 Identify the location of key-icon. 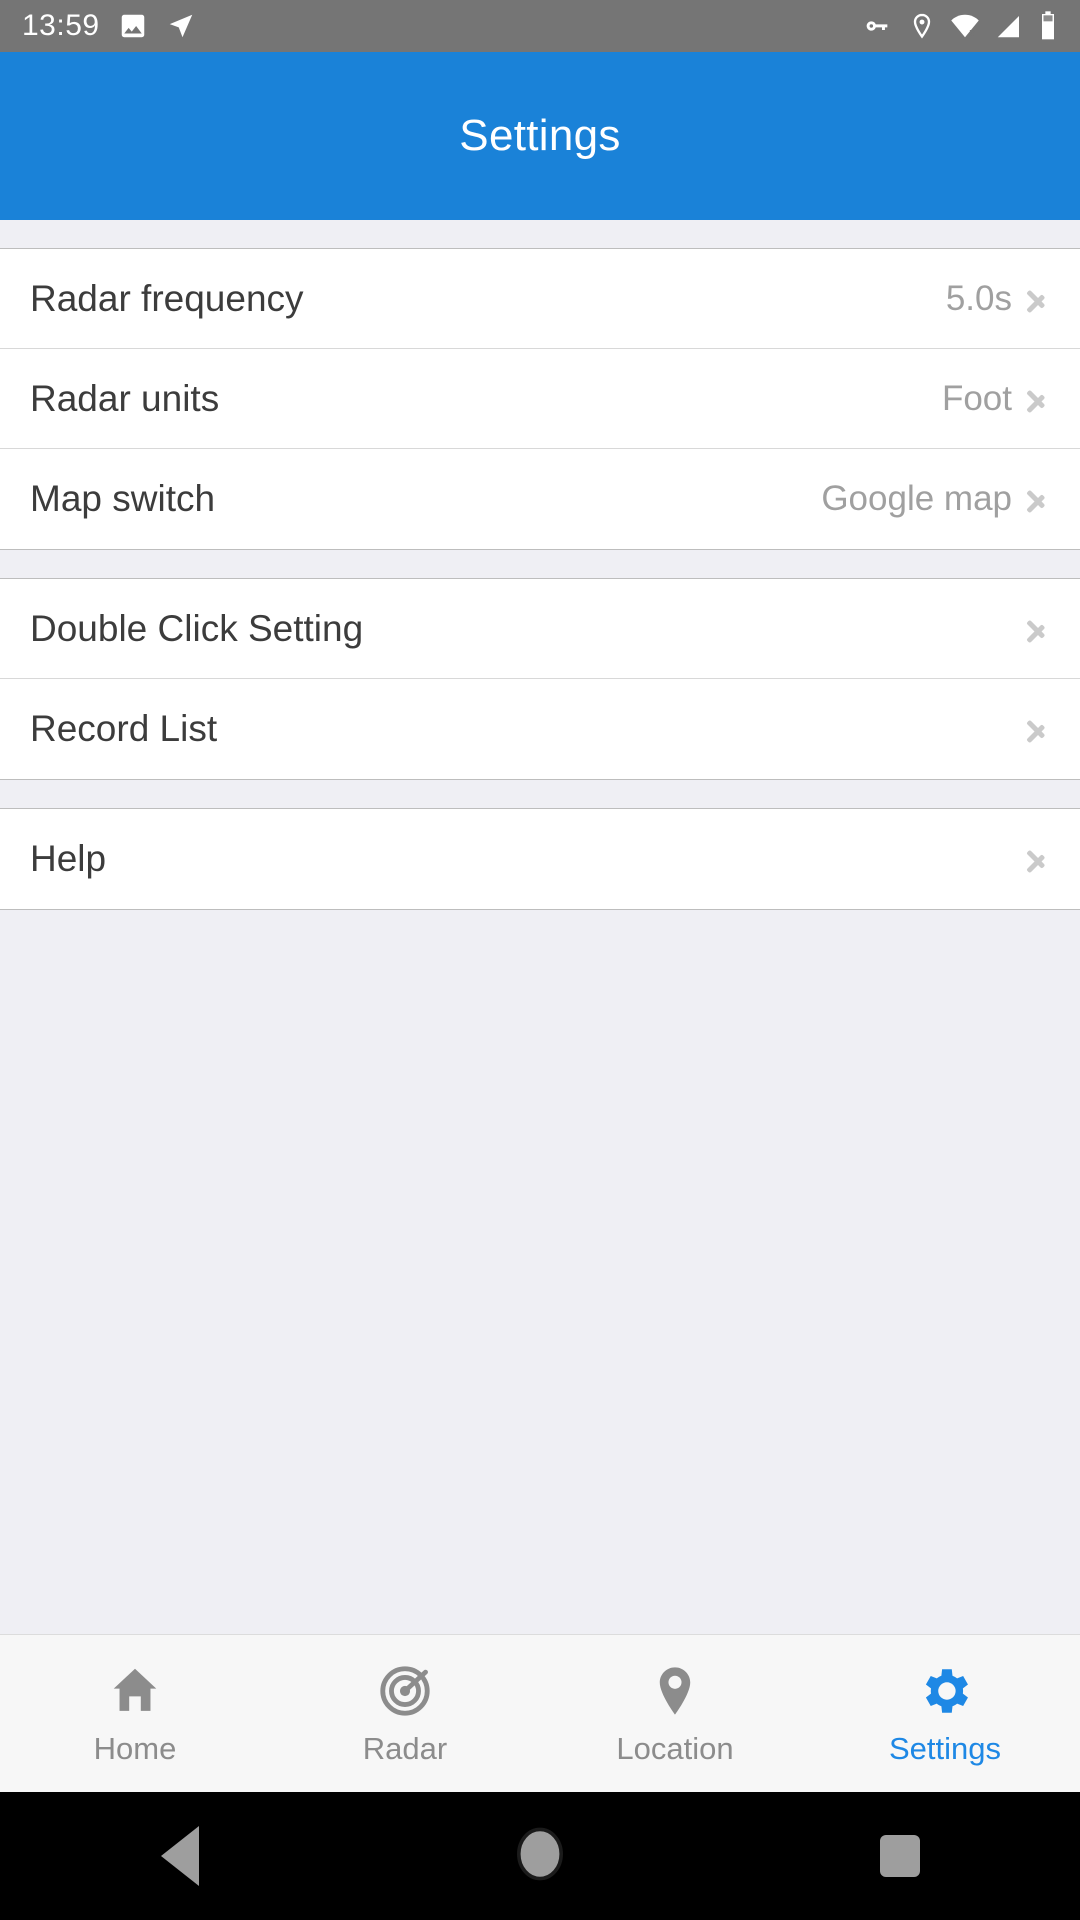
(877, 26).